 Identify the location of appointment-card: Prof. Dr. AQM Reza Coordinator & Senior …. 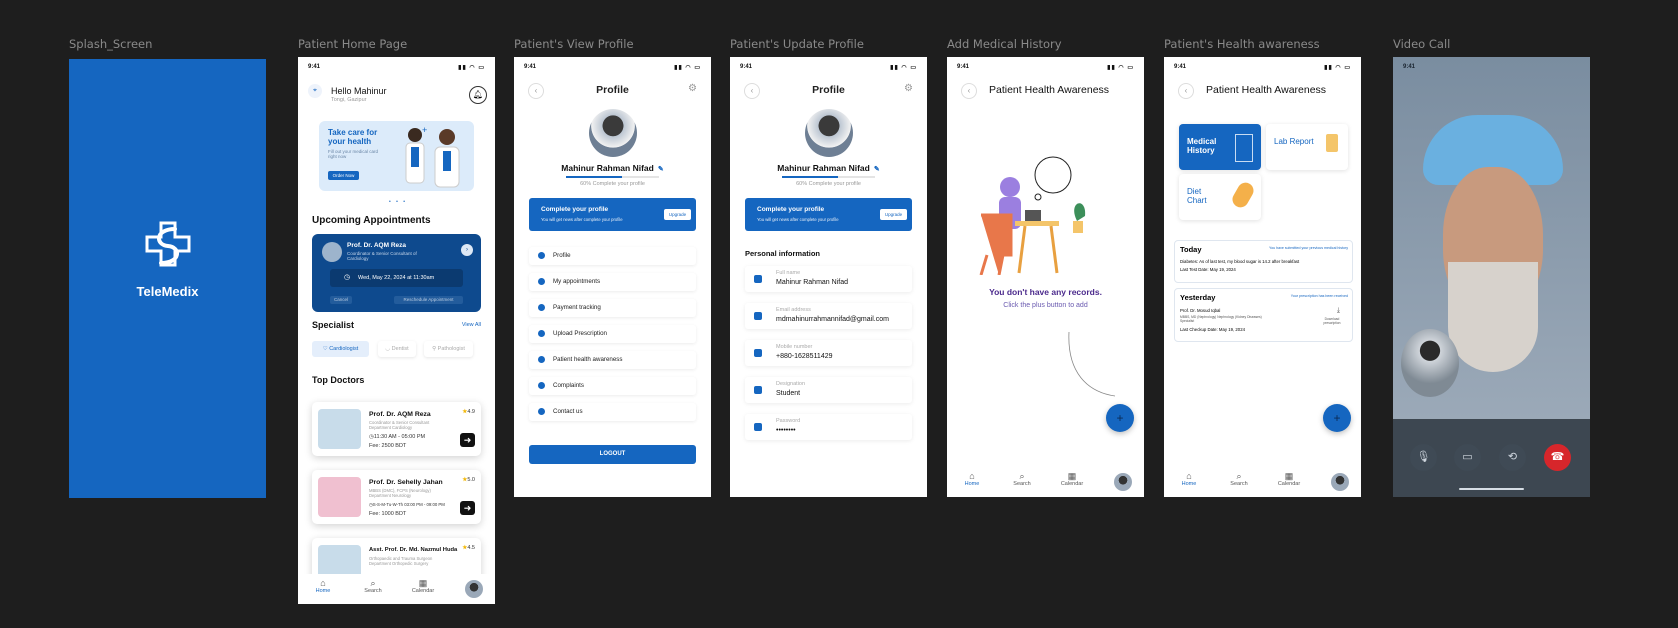
(396, 273).